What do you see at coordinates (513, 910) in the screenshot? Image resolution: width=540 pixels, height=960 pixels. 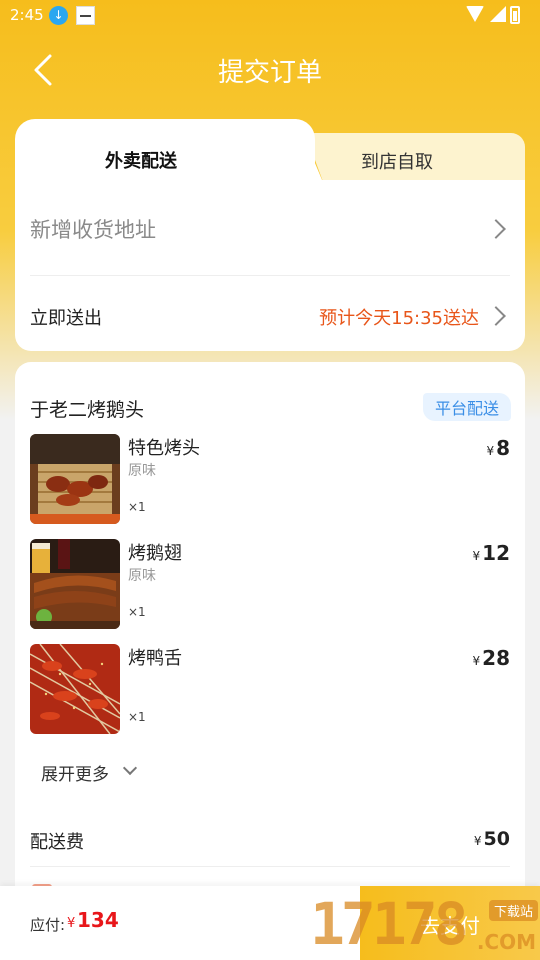 I see `watermark-tag: 下载站` at bounding box center [513, 910].